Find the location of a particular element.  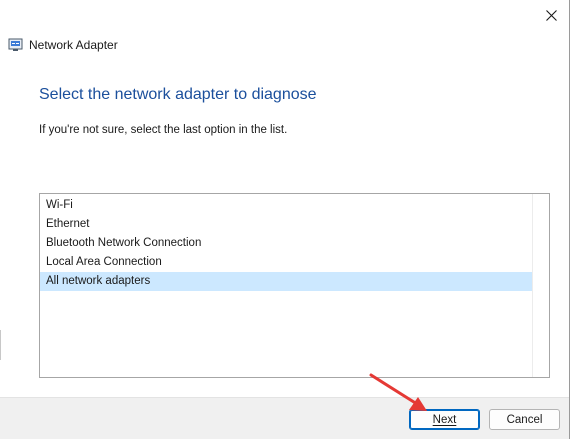

list-item-wifi: Wi-Fi is located at coordinates (286, 205).